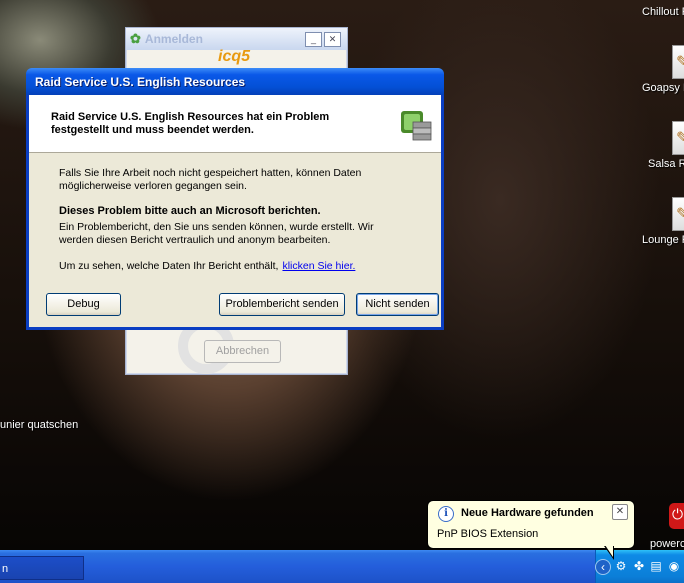 The image size is (684, 583). Describe the element at coordinates (42, 568) in the screenshot. I see `taskbar-button: n` at that location.